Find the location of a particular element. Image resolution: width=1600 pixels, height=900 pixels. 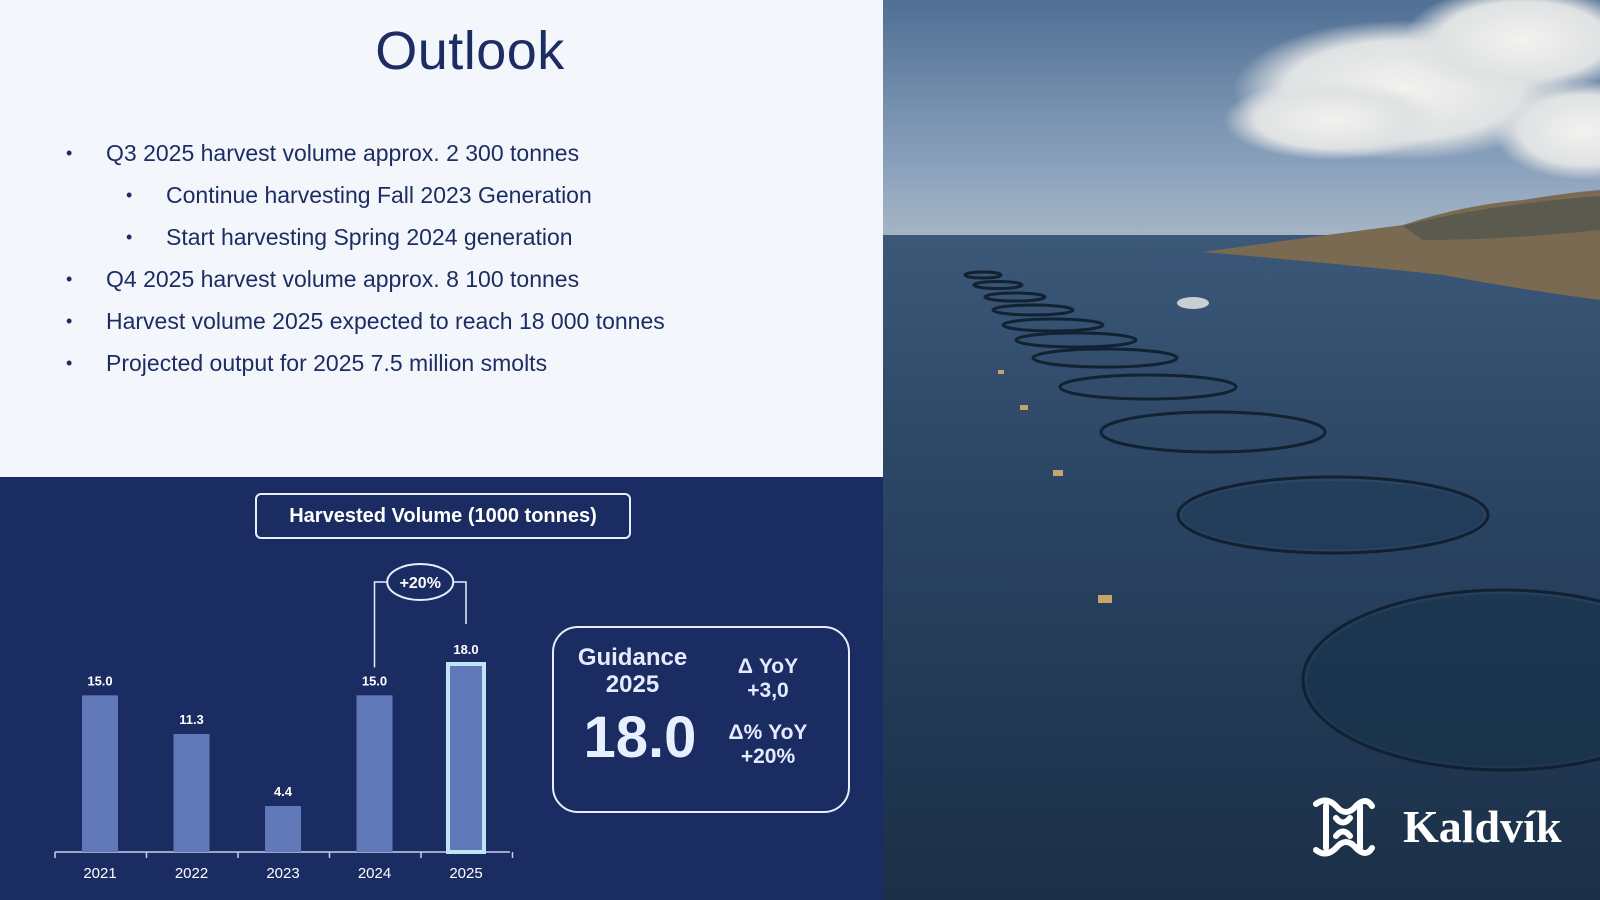

guidance-value: 18.0 is located at coordinates (640, 737).